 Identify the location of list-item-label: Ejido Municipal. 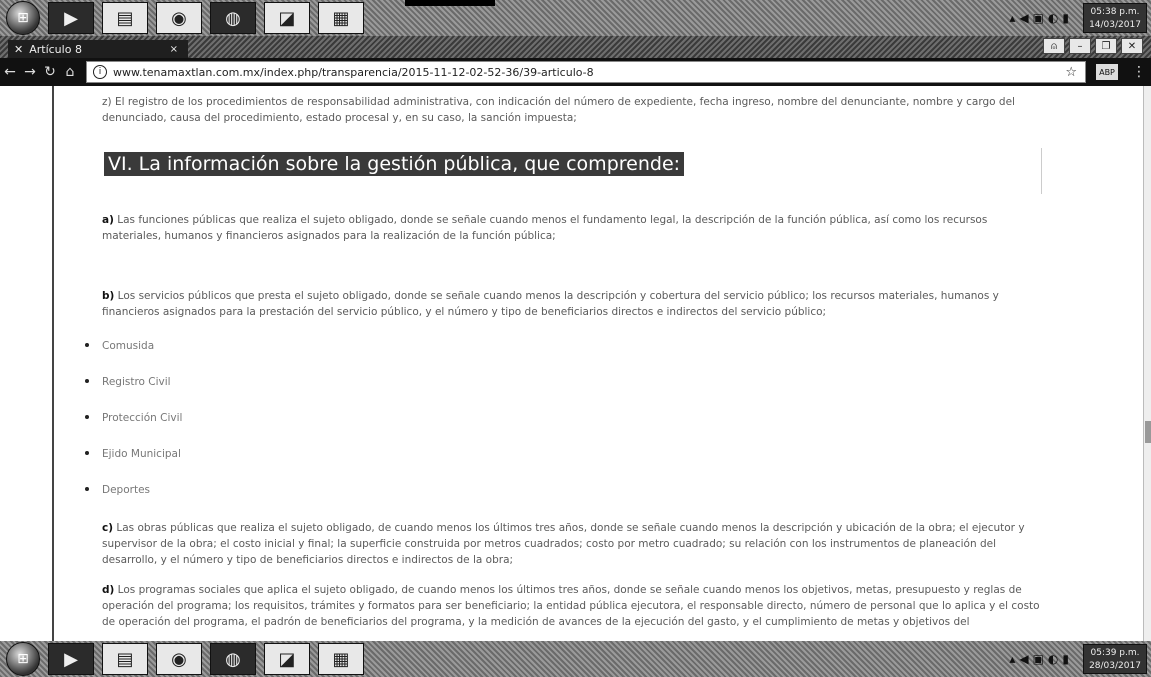
(141, 454).